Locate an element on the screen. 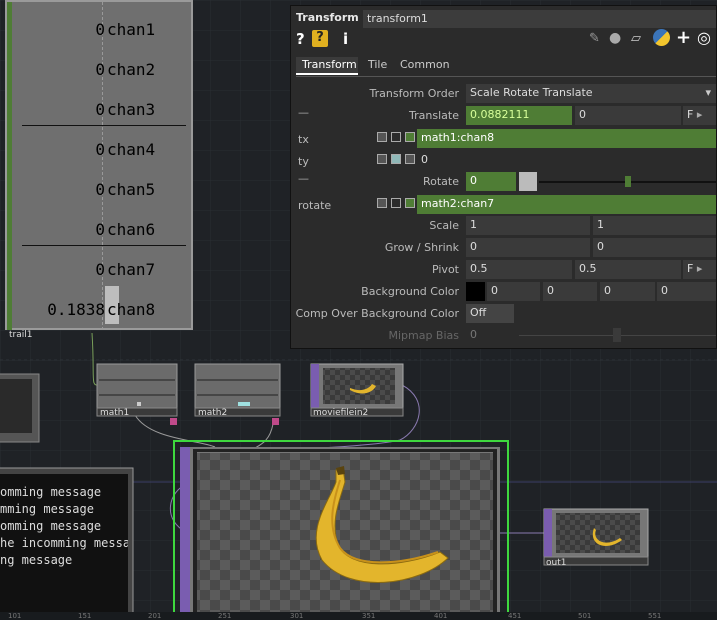 Image resolution: width=717 pixels, height=620 pixels. comp-over-label: Comp Over Background Color is located at coordinates (377, 313).